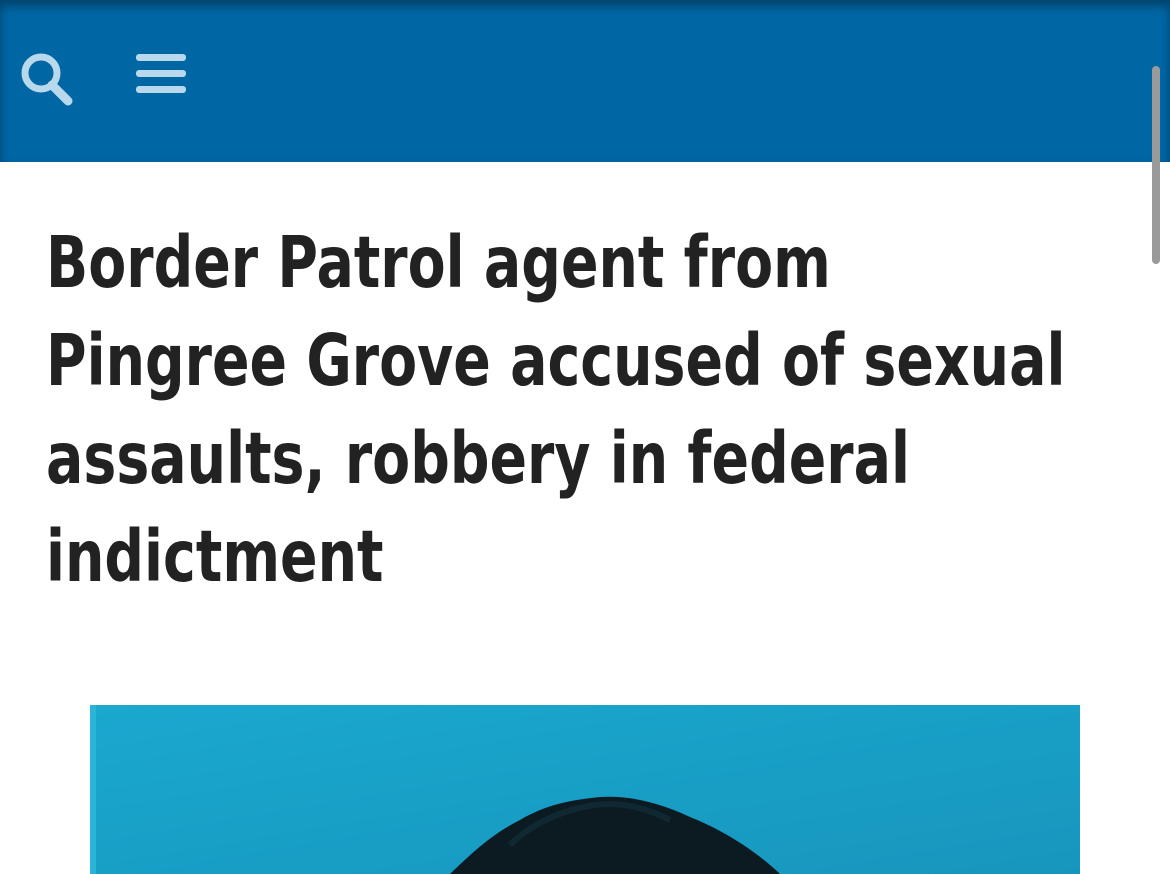 The height and width of the screenshot is (874, 1170). I want to click on headline-line: indictment, so click(215, 556).